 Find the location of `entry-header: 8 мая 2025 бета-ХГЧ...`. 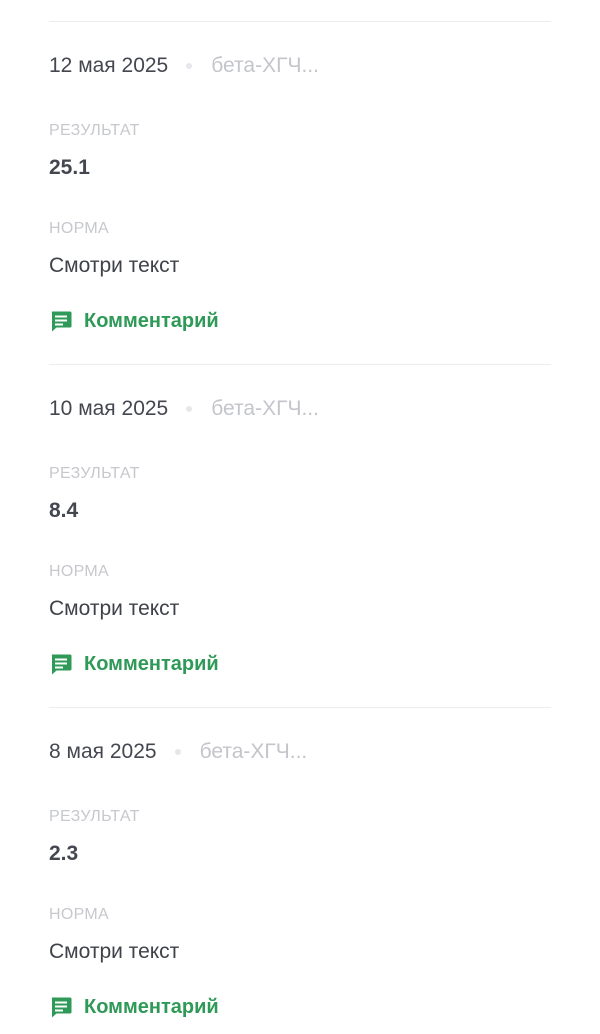

entry-header: 8 мая 2025 бета-ХГЧ... is located at coordinates (178, 752).